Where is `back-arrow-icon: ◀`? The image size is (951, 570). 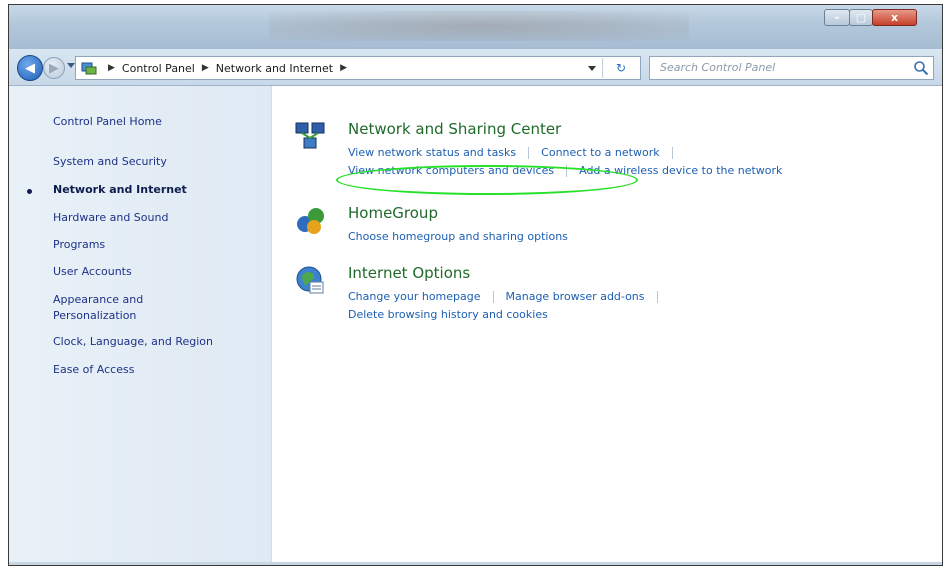
back-arrow-icon: ◀ is located at coordinates (30, 68).